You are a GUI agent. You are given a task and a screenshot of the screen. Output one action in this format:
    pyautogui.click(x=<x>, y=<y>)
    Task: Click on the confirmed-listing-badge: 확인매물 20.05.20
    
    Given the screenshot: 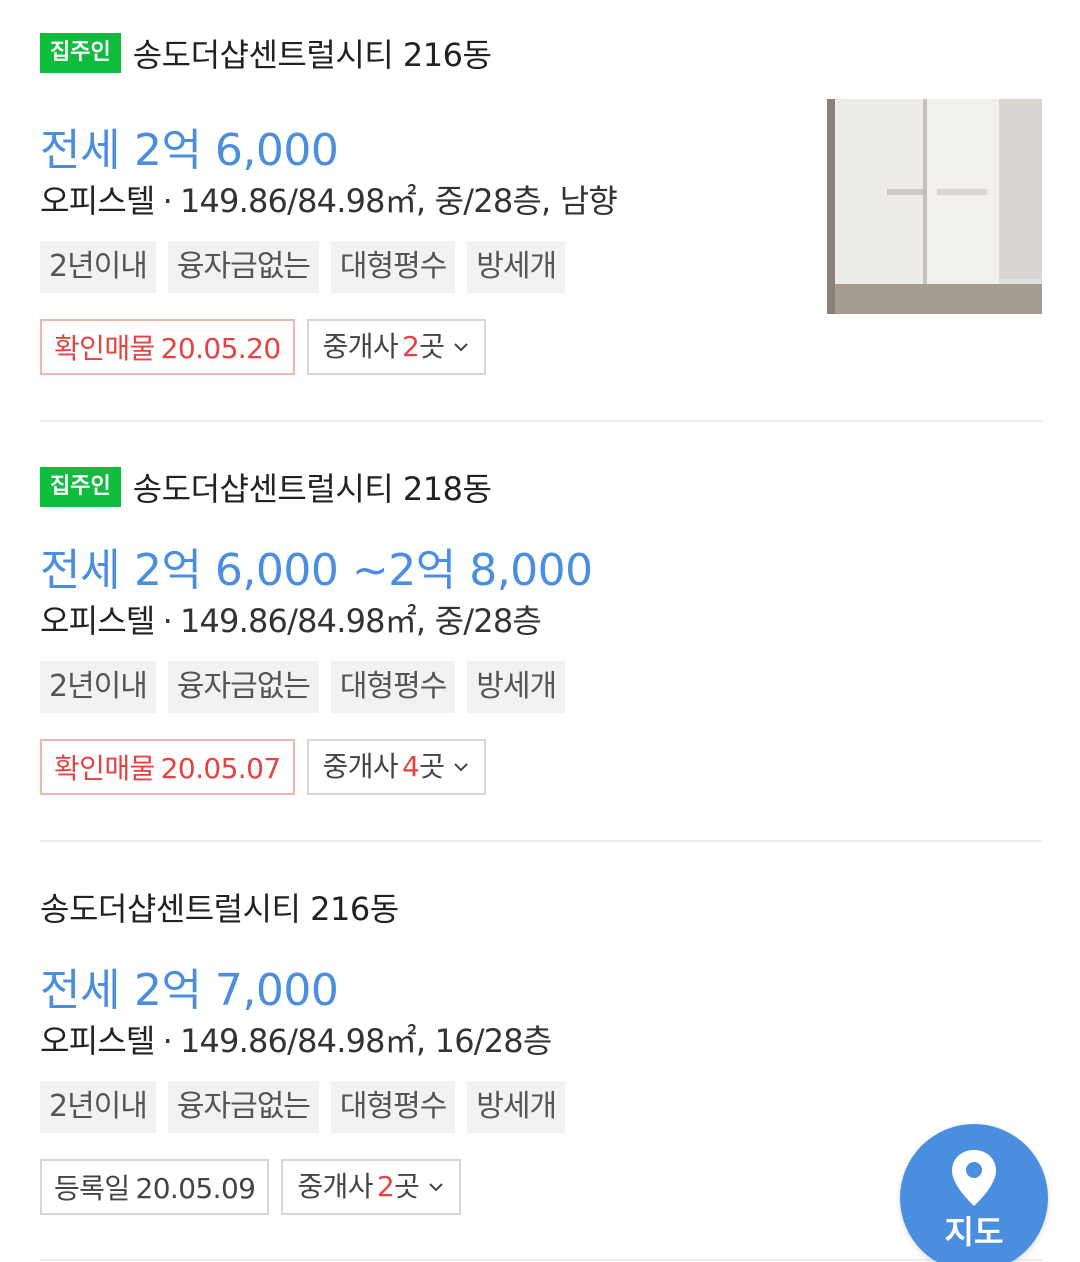 What is the action you would take?
    pyautogui.click(x=167, y=347)
    